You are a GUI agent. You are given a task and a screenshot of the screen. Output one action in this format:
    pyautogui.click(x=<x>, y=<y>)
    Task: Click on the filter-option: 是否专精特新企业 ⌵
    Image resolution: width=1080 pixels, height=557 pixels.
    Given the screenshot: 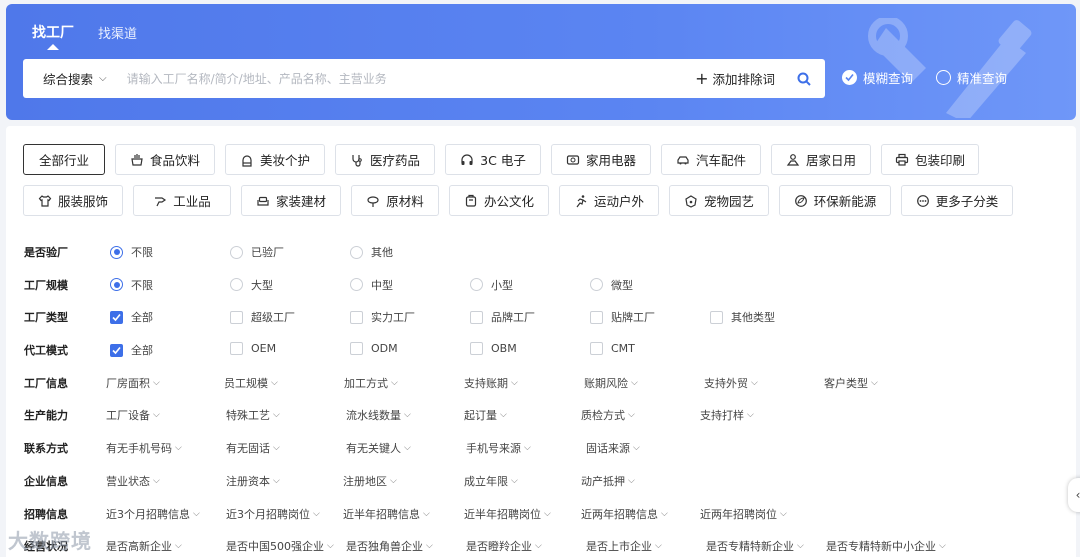 What is the action you would take?
    pyautogui.click(x=755, y=546)
    